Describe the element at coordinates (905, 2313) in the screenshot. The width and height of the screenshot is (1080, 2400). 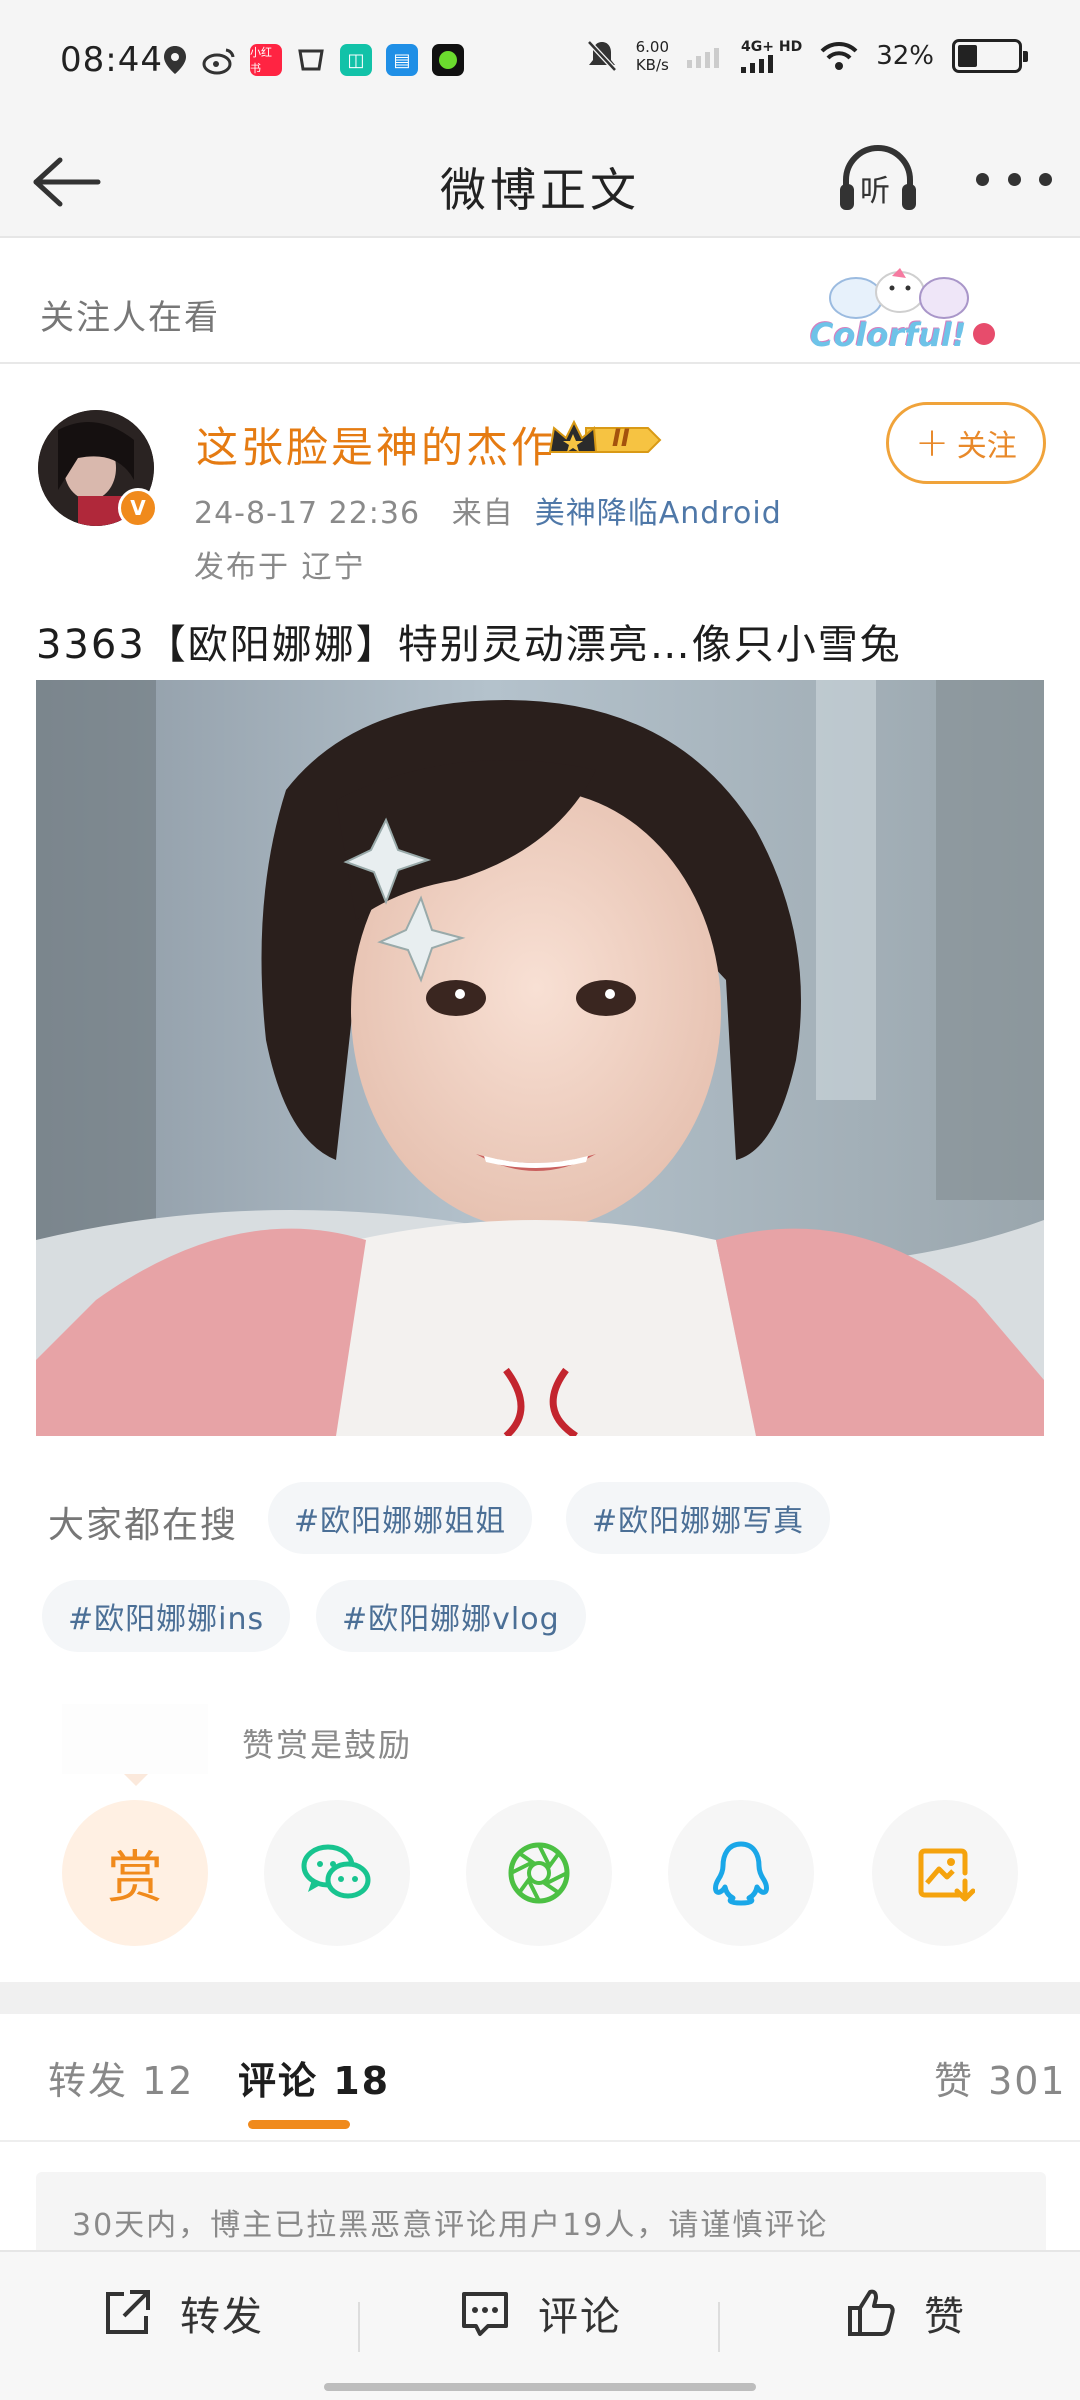
I see `like-button: 赞` at that location.